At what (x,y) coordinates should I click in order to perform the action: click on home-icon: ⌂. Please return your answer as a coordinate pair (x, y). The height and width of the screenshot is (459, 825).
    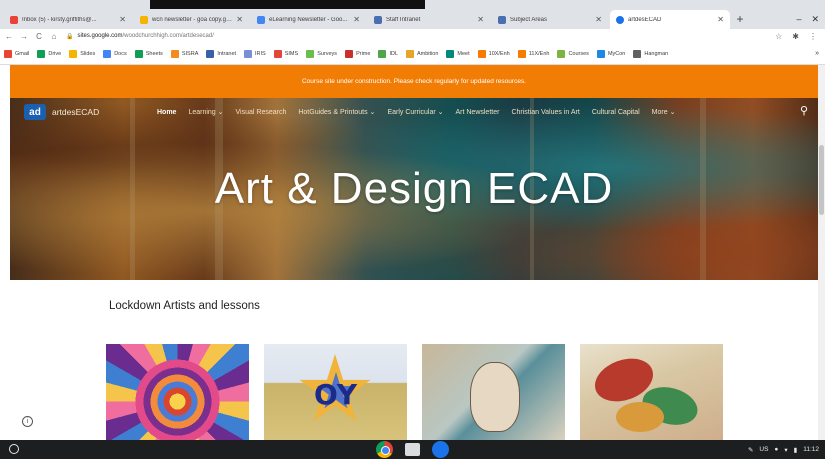
    Looking at the image, I should click on (54, 36).